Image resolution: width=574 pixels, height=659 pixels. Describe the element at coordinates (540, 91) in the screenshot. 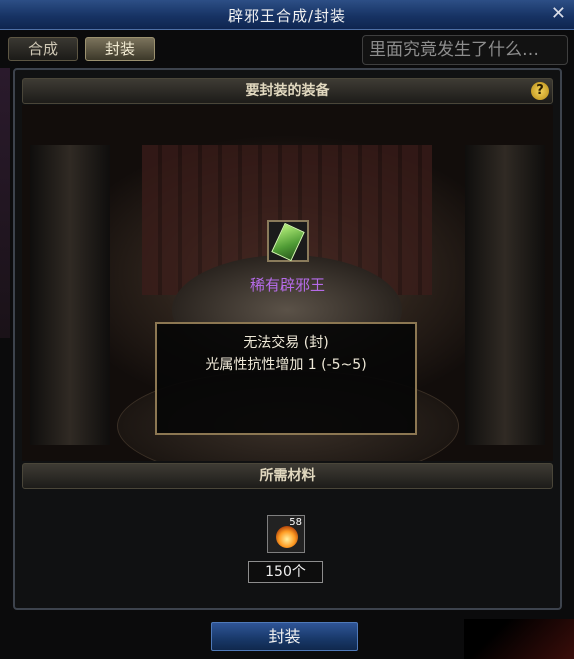

I see `question-mark-icon: ?` at that location.